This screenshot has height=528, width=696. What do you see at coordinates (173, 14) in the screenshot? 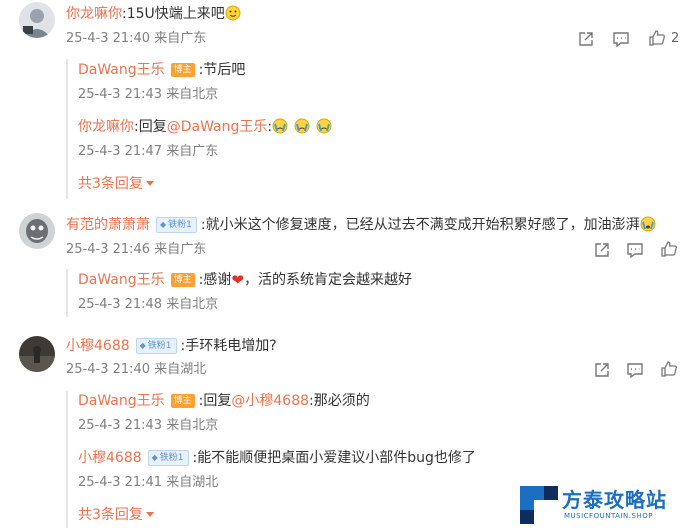
I see `comment-body: :15U快端上来吧` at bounding box center [173, 14].